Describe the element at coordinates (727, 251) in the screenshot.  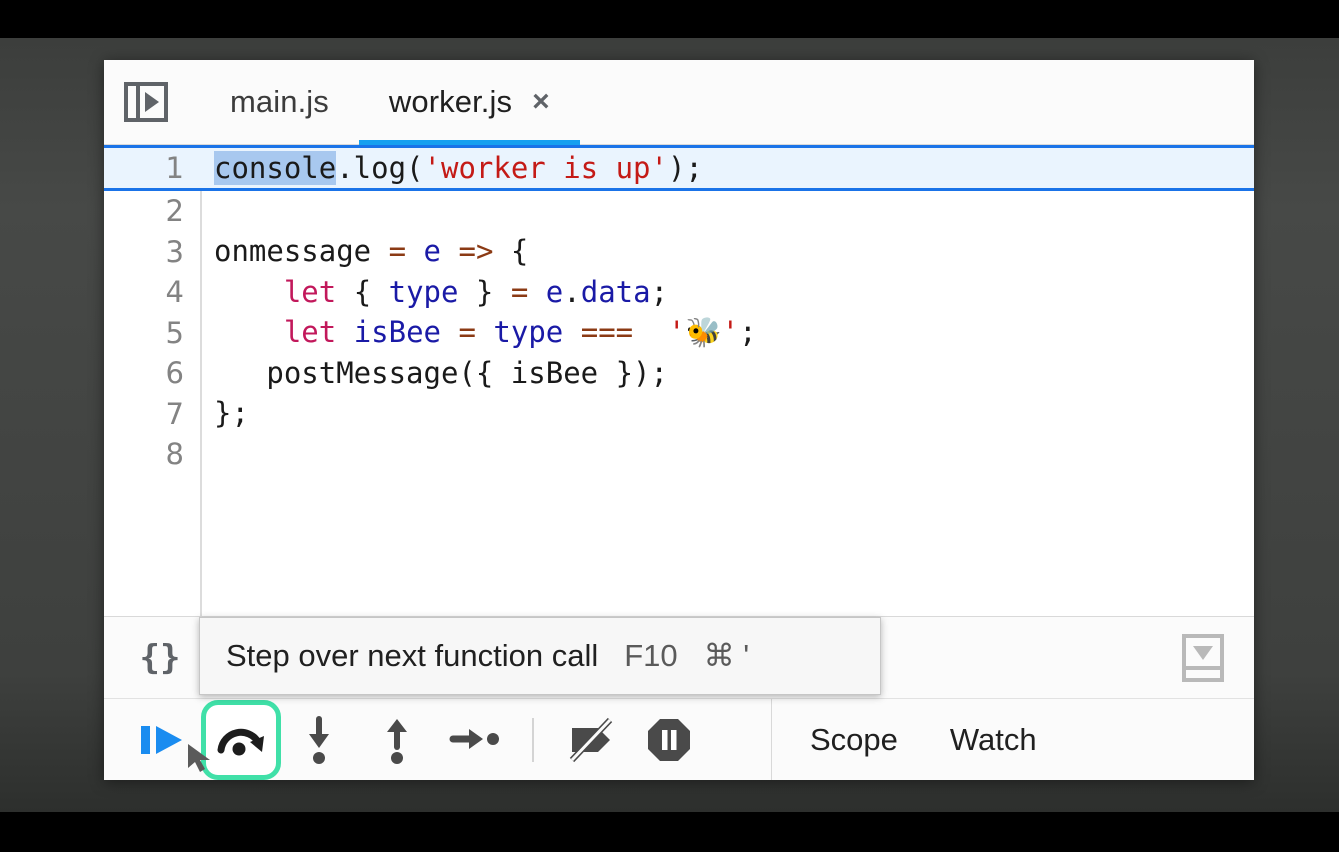
I see `code-line-text: onmessage = e => {` at that location.